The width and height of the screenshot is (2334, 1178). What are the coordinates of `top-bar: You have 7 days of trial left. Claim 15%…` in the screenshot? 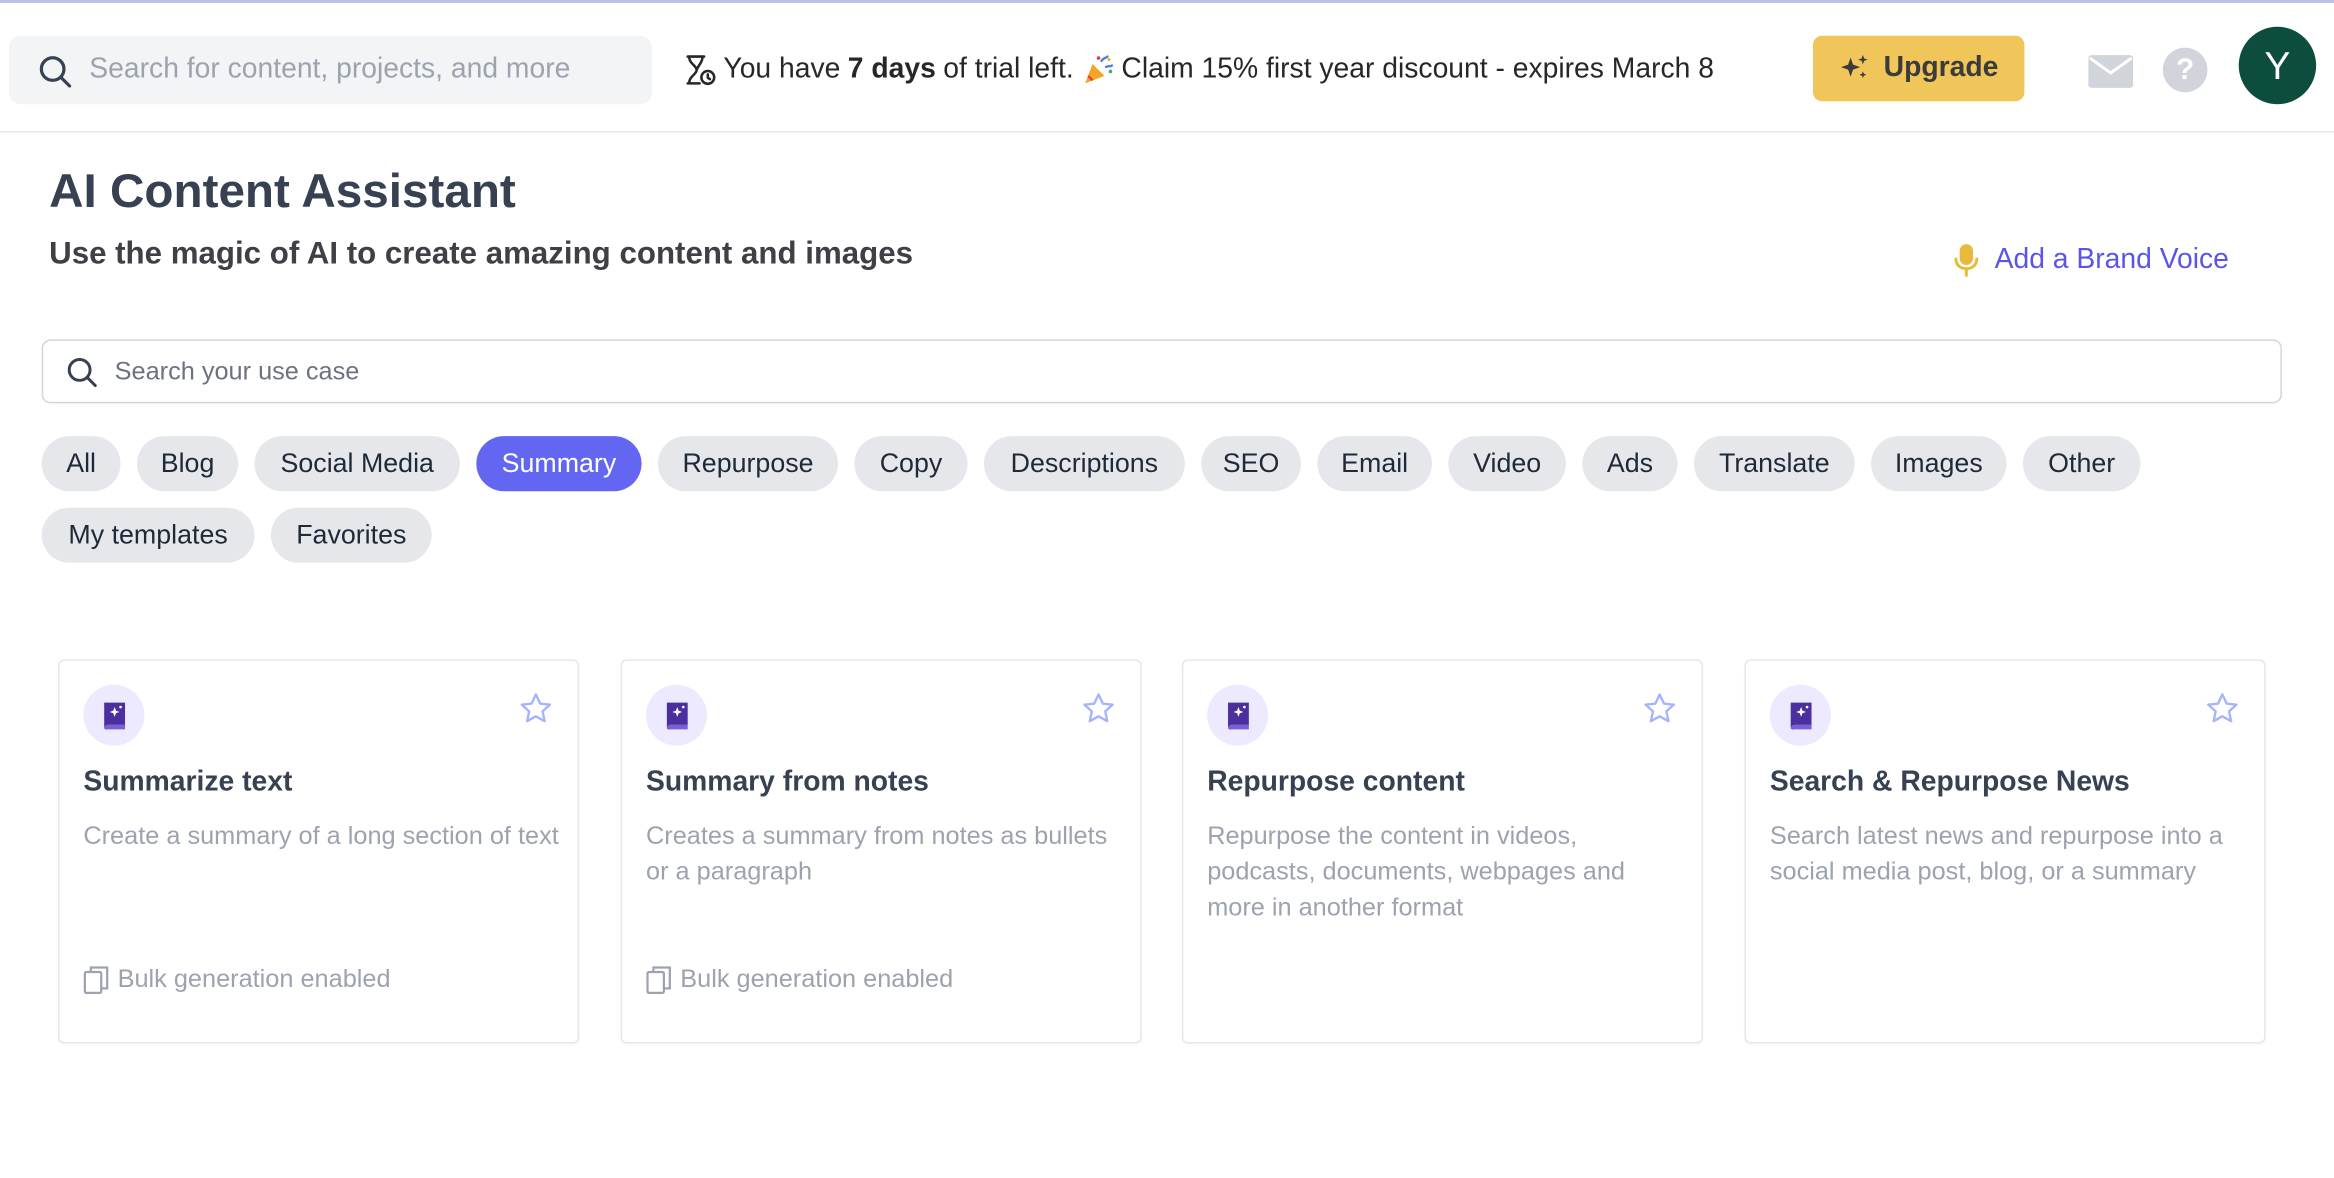 It's located at (1167, 68).